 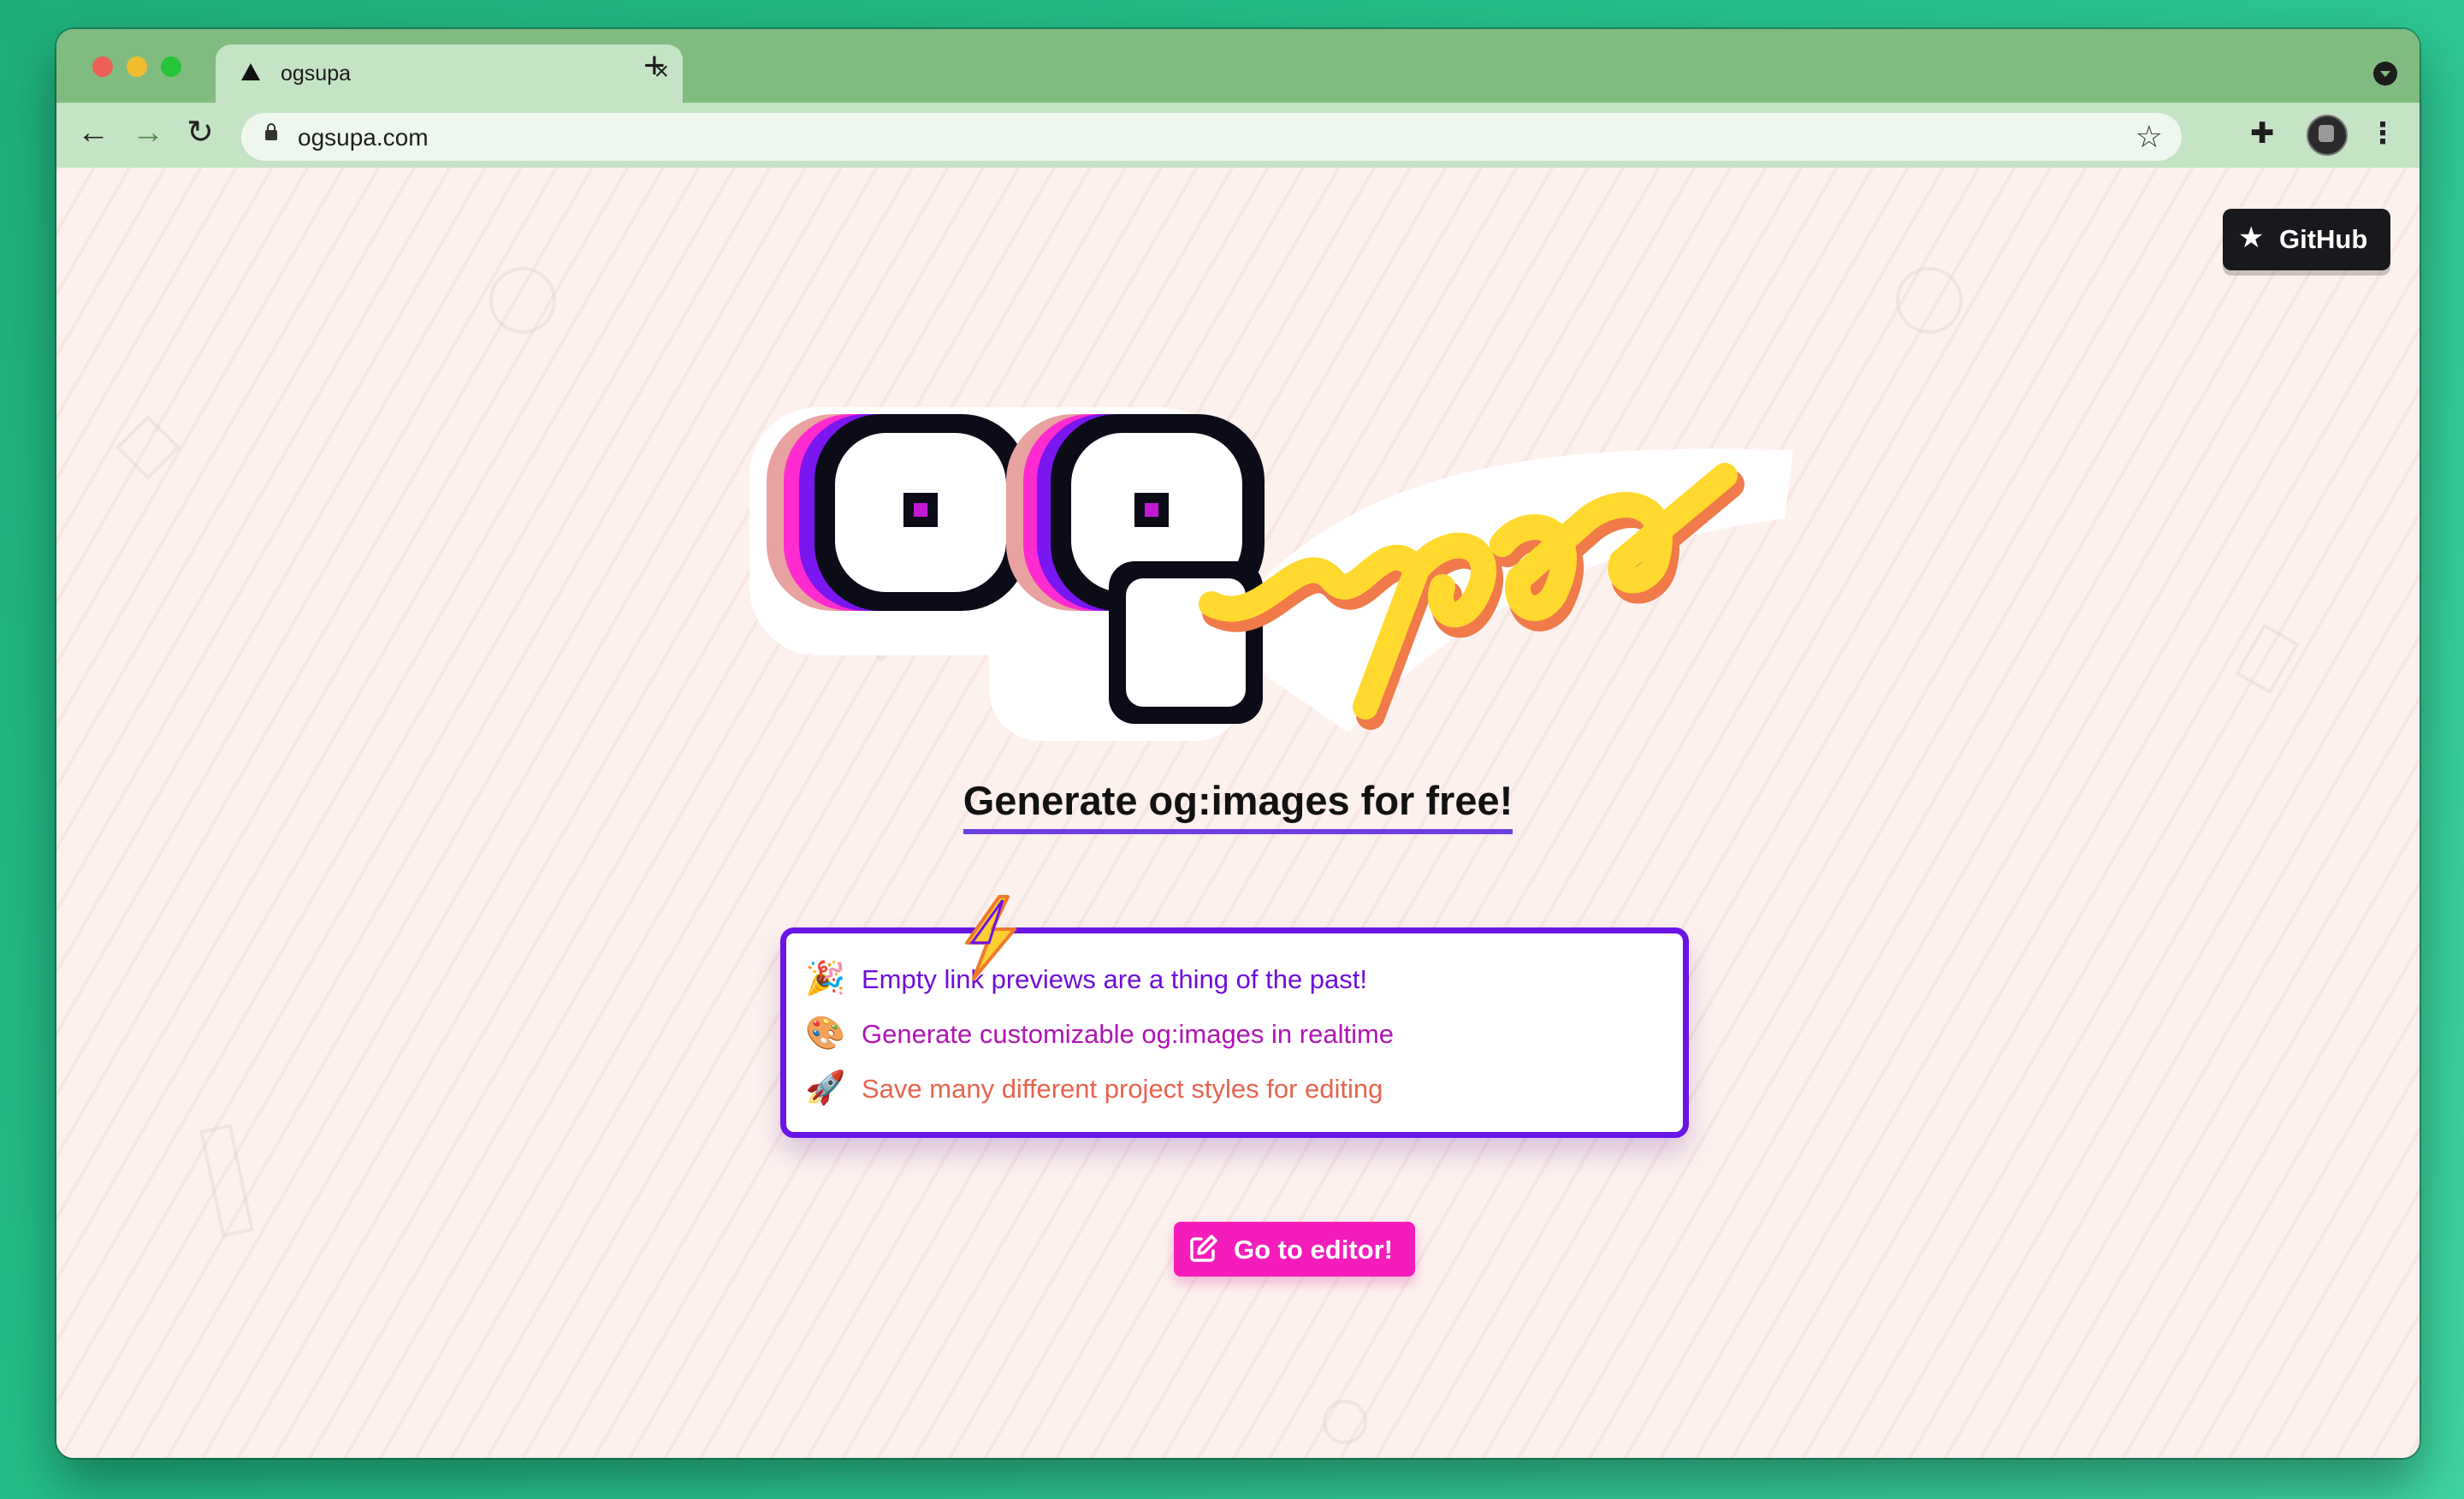 What do you see at coordinates (250, 71) in the screenshot?
I see `triangle-favicon-icon` at bounding box center [250, 71].